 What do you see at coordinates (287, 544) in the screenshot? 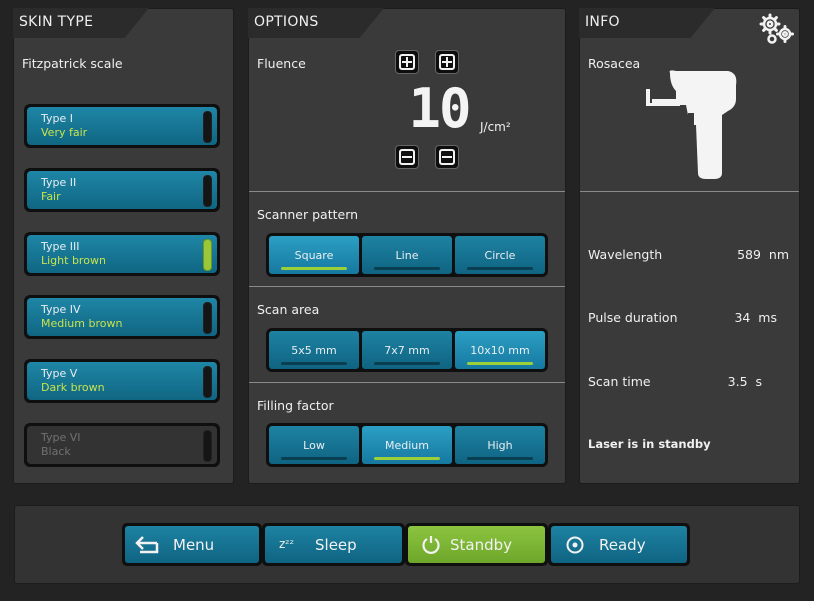
I see `sleep-zzz-icon: zᶻᶻ` at bounding box center [287, 544].